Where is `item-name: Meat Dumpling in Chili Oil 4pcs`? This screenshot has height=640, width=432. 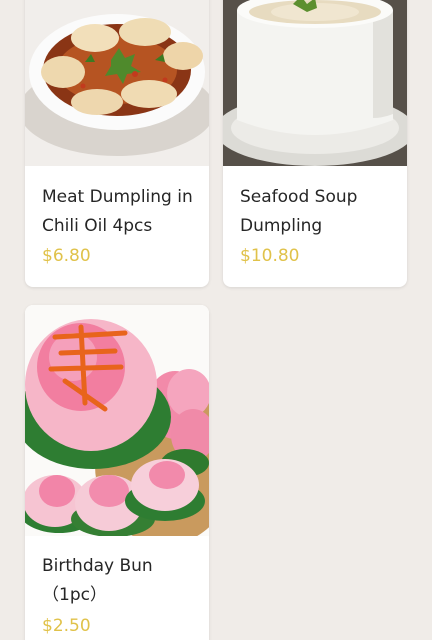 item-name: Meat Dumpling in Chili Oil 4pcs is located at coordinates (117, 211).